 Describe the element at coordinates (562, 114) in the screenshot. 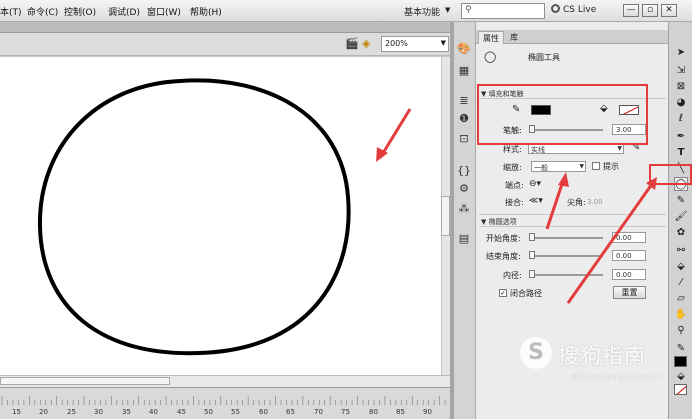

I see `annotation-highlight-fill-stroke` at that location.